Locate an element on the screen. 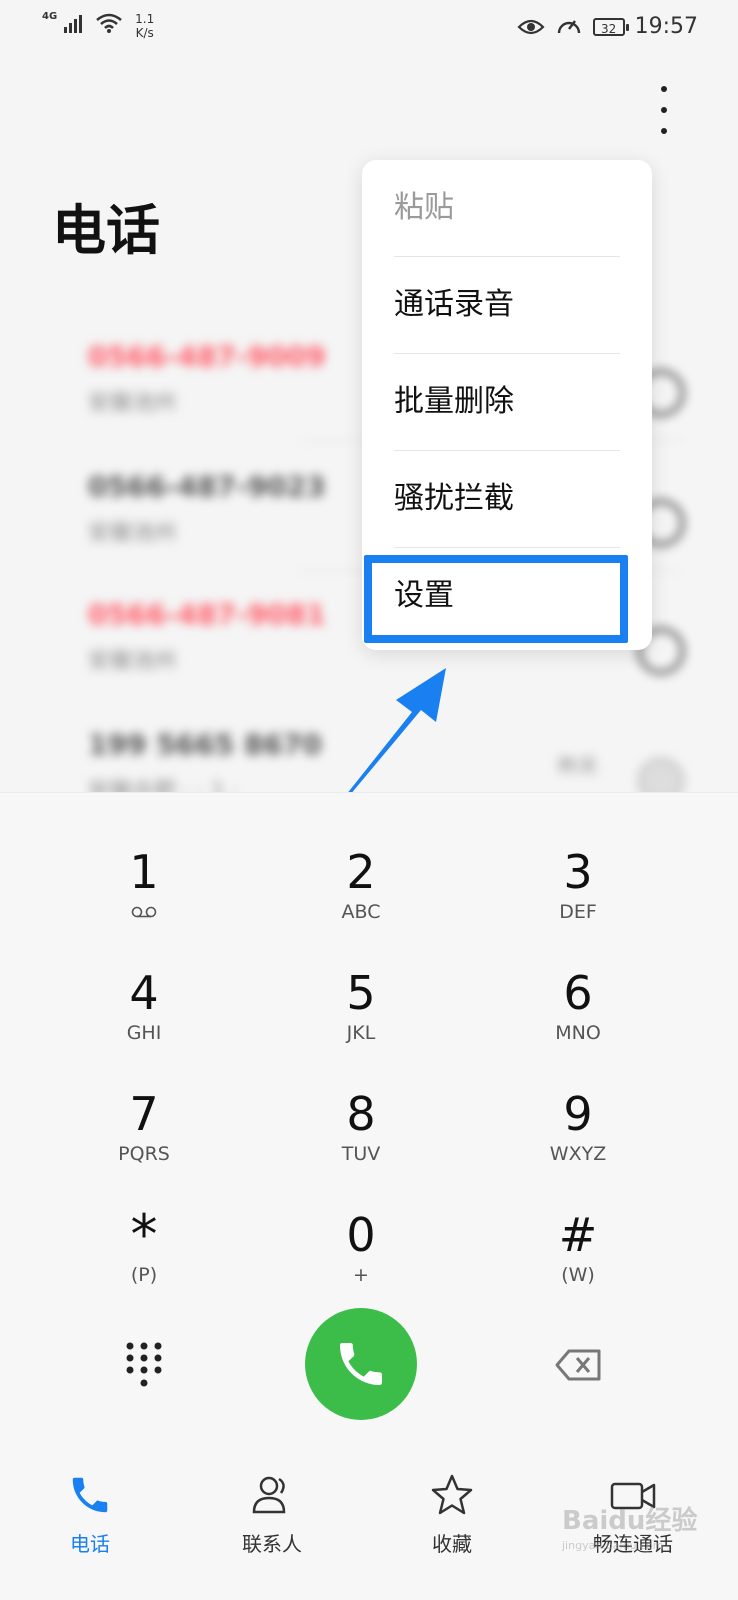 The image size is (738, 1600). dial-digit: 3 is located at coordinates (578, 872).